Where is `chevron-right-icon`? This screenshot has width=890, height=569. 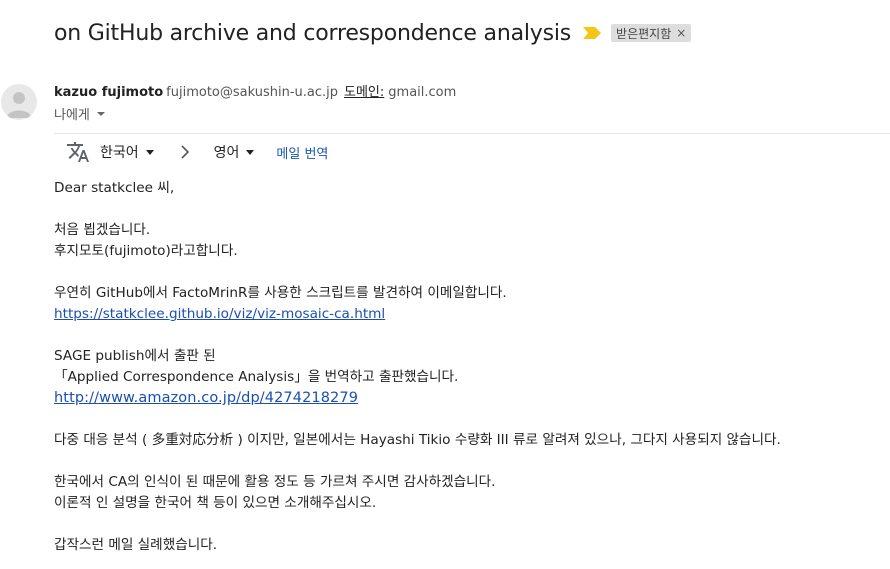
chevron-right-icon is located at coordinates (185, 152).